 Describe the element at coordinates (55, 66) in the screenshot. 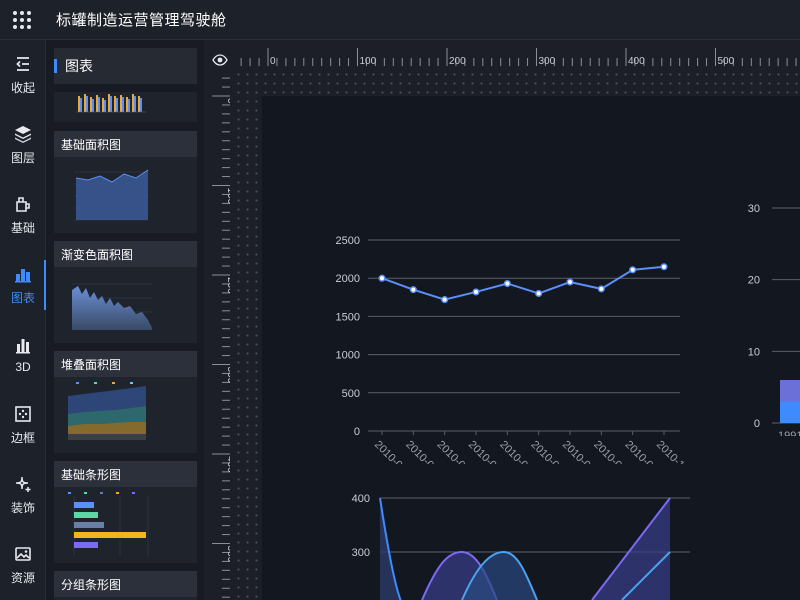

I see `panel-header-accent` at that location.